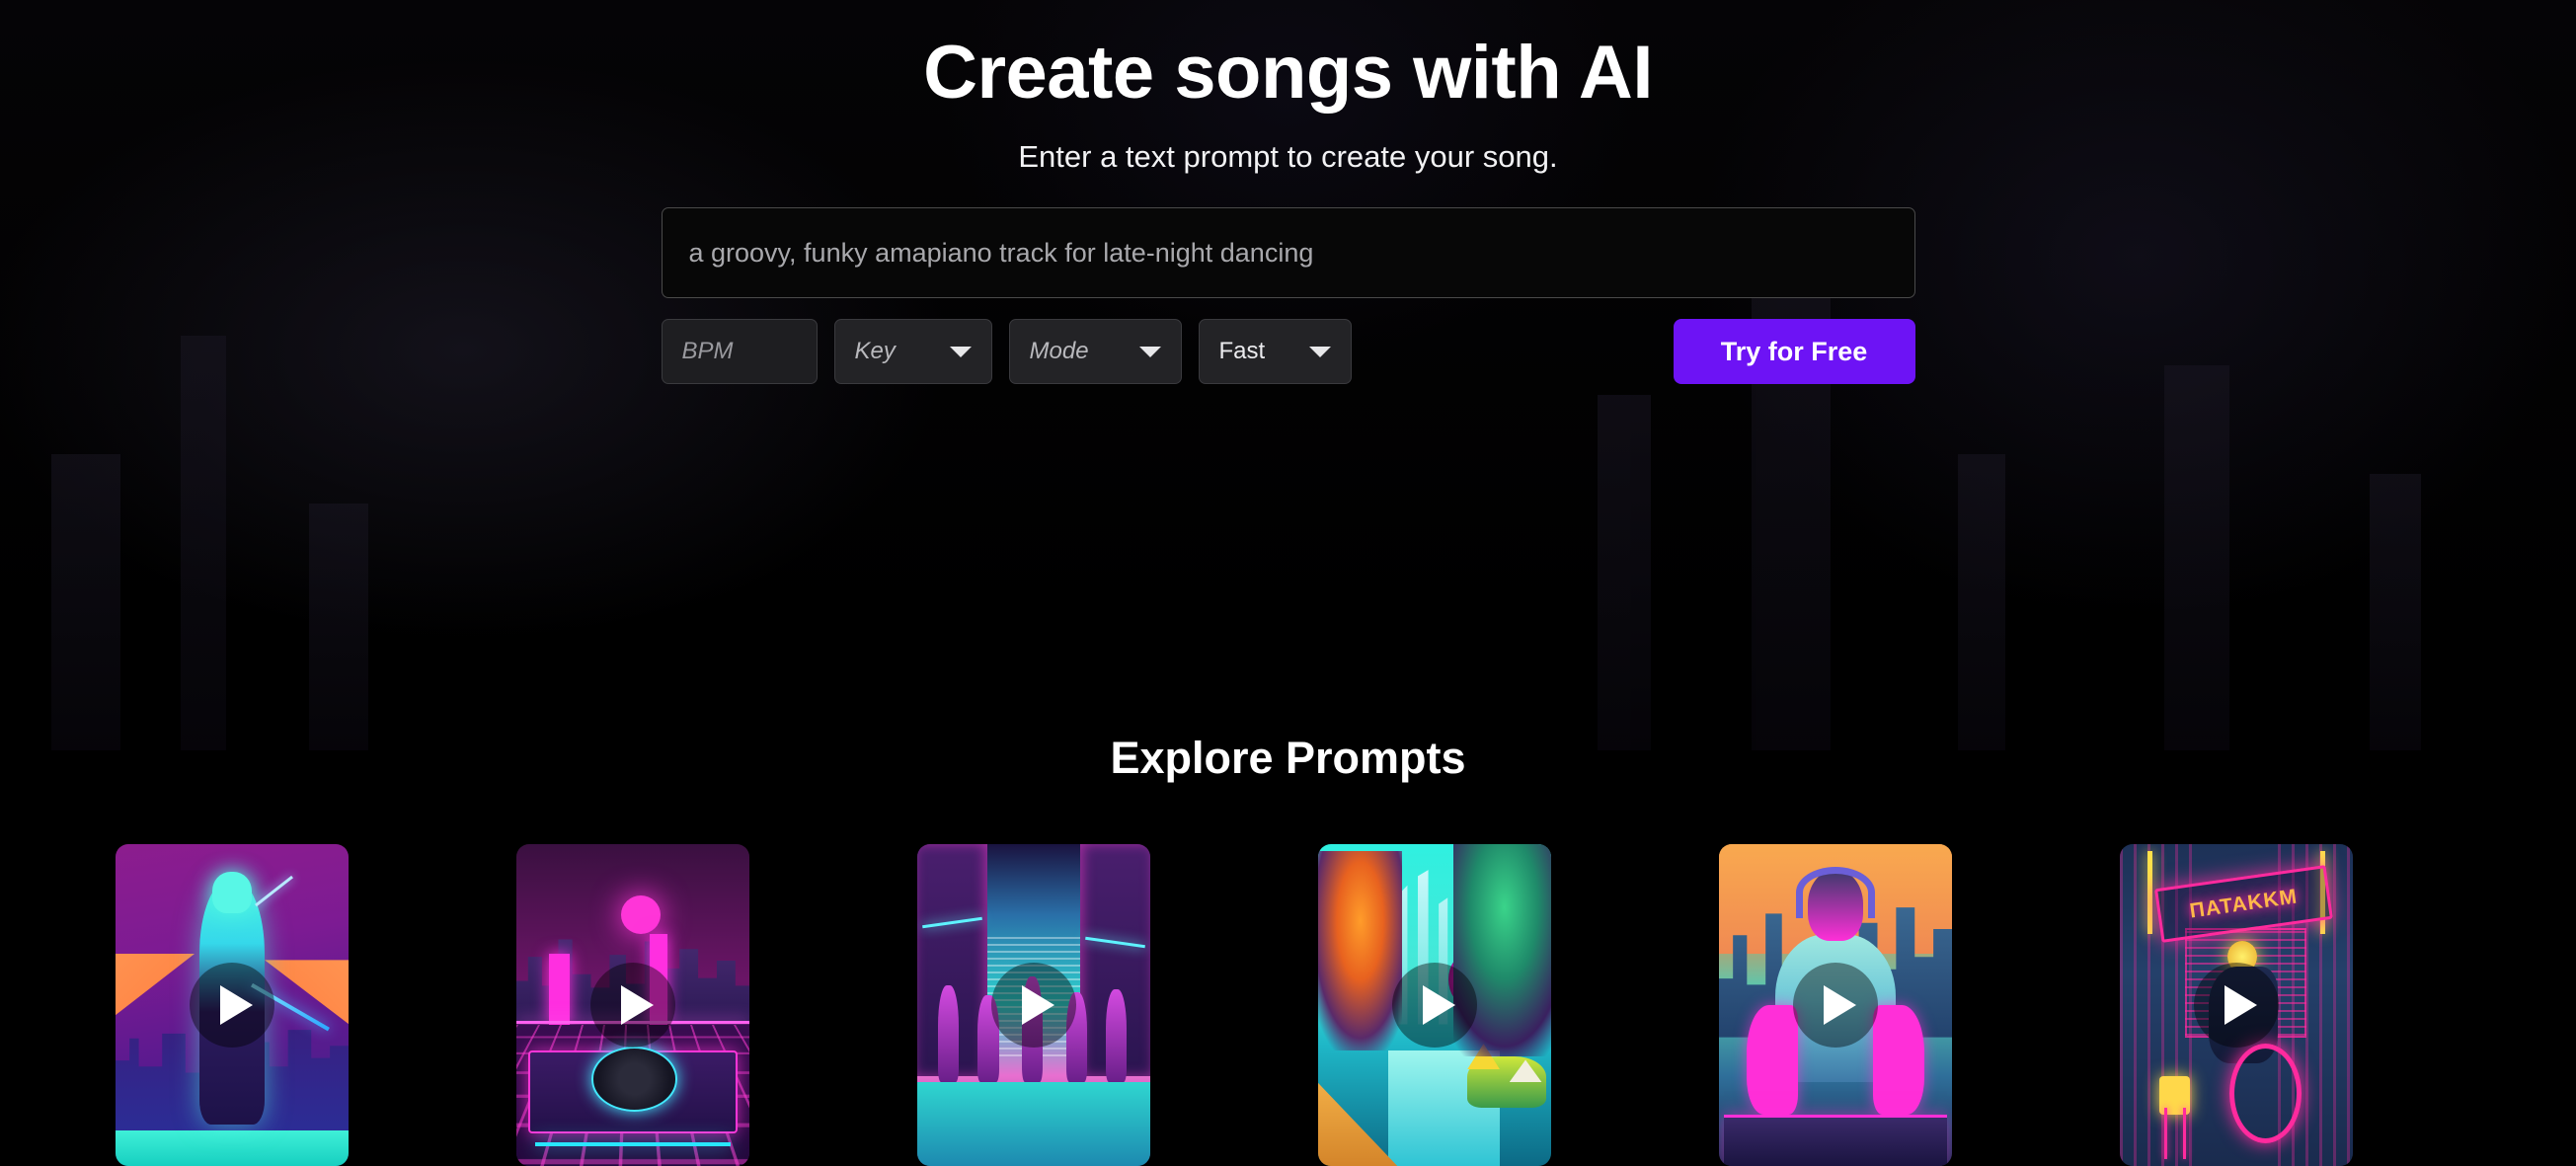 The image size is (2576, 1166). Describe the element at coordinates (1095, 351) in the screenshot. I see `mode-select: Mode` at that location.